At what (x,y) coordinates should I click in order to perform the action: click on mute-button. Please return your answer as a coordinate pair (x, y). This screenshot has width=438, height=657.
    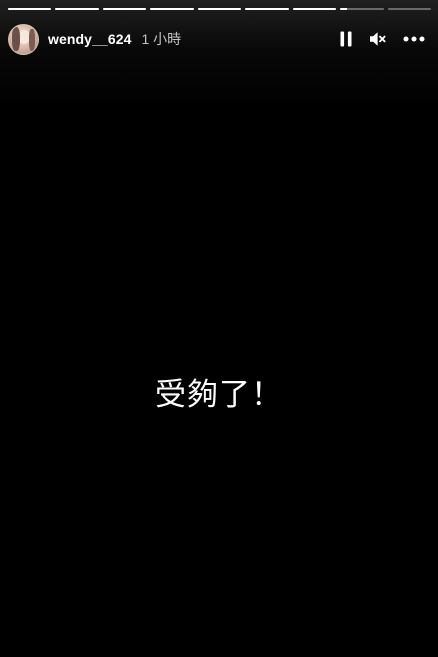
    Looking at the image, I should click on (378, 39).